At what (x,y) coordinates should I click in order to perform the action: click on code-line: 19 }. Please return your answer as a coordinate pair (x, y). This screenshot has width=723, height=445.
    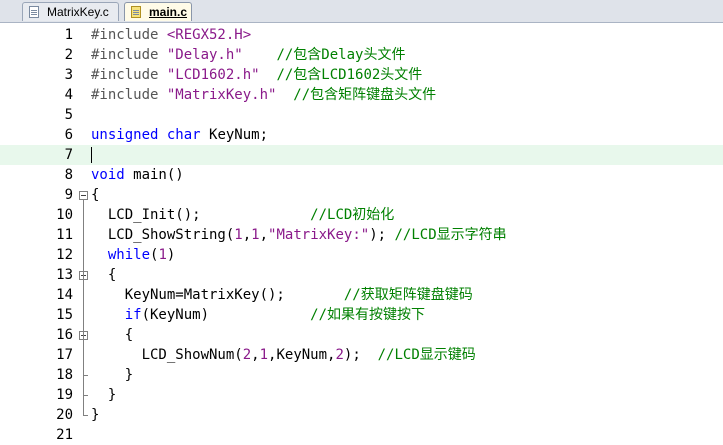
    Looking at the image, I should click on (361, 395).